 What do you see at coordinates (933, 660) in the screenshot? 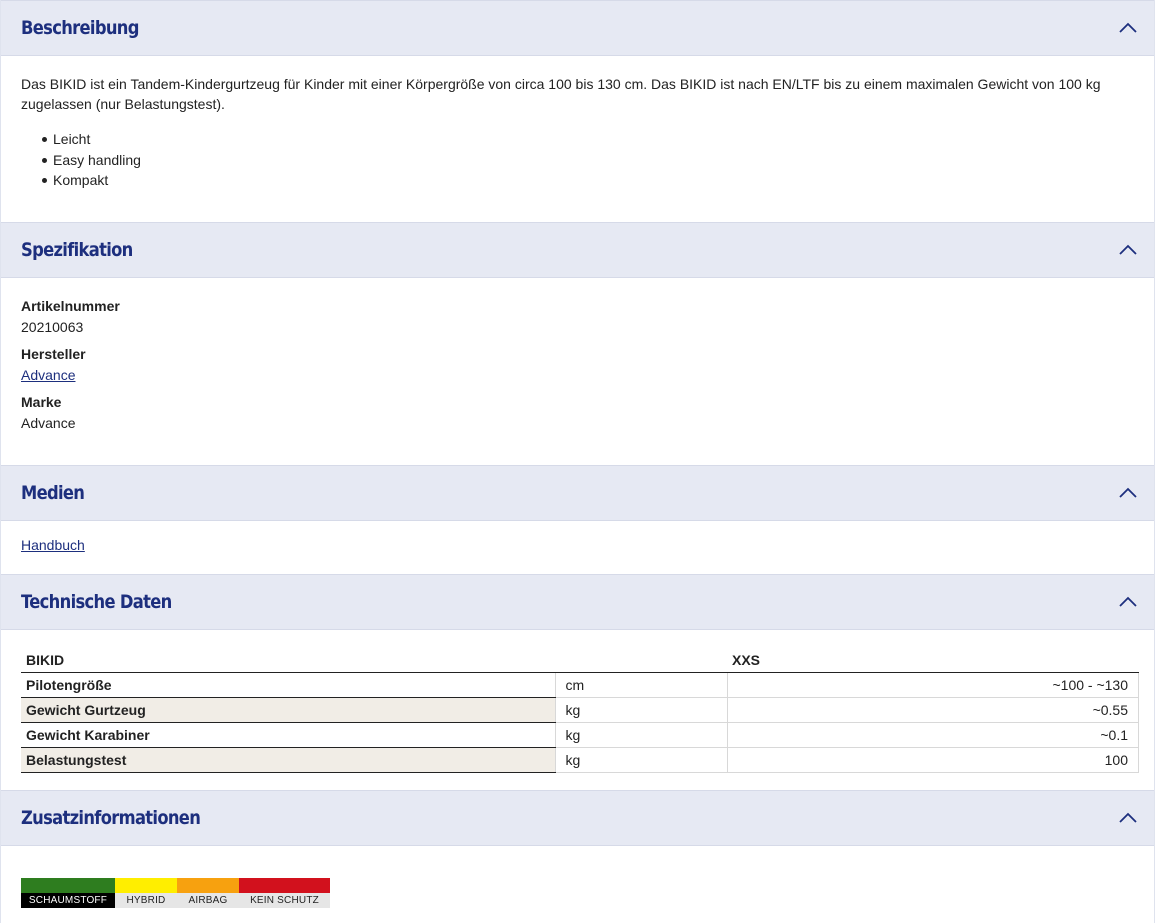
I see `table-header-size: XXS` at bounding box center [933, 660].